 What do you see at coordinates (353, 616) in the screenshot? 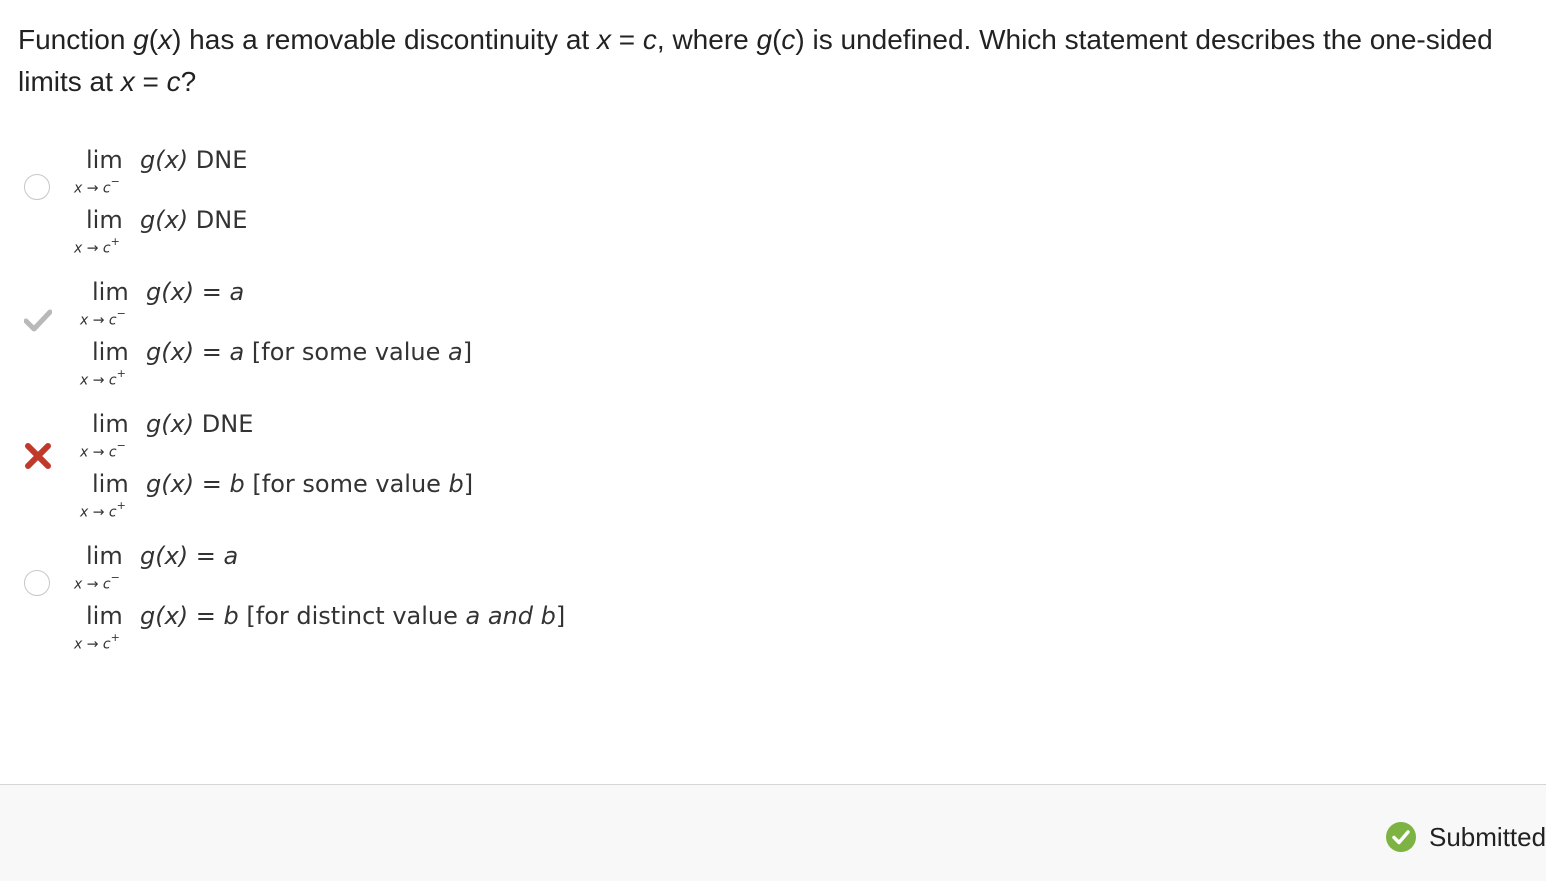
I see `limit-expression: g(x) = b [for distinct value a and b]` at bounding box center [353, 616].